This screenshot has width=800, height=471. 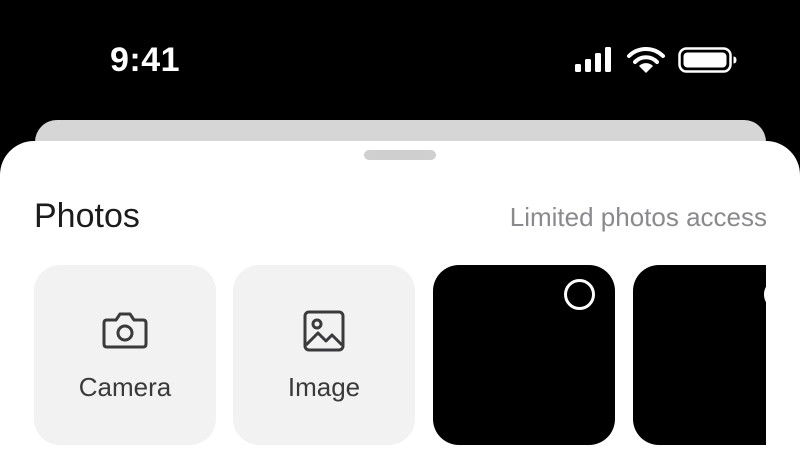 What do you see at coordinates (593, 59) in the screenshot?
I see `cellular-signal-icon` at bounding box center [593, 59].